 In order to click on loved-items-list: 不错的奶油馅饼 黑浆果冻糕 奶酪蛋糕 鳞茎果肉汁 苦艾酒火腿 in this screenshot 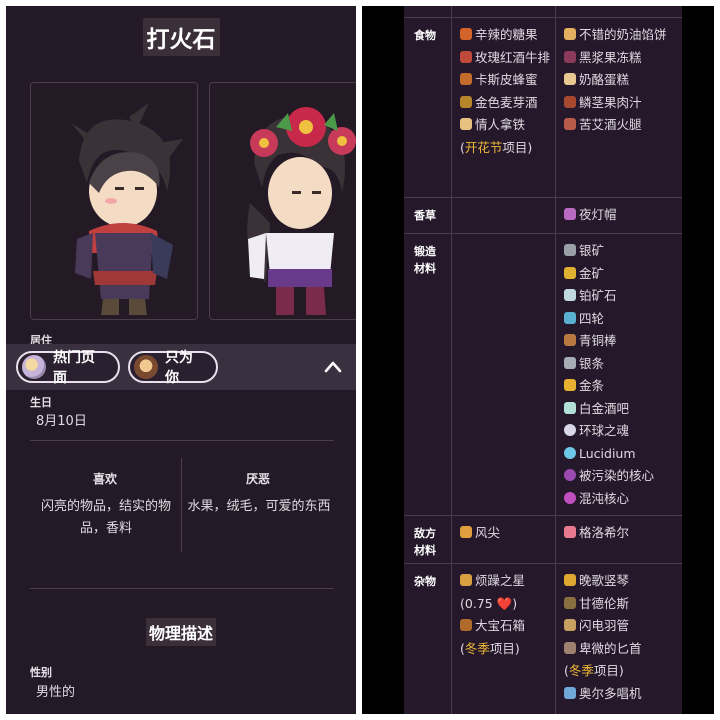, I will do `click(622, 80)`.